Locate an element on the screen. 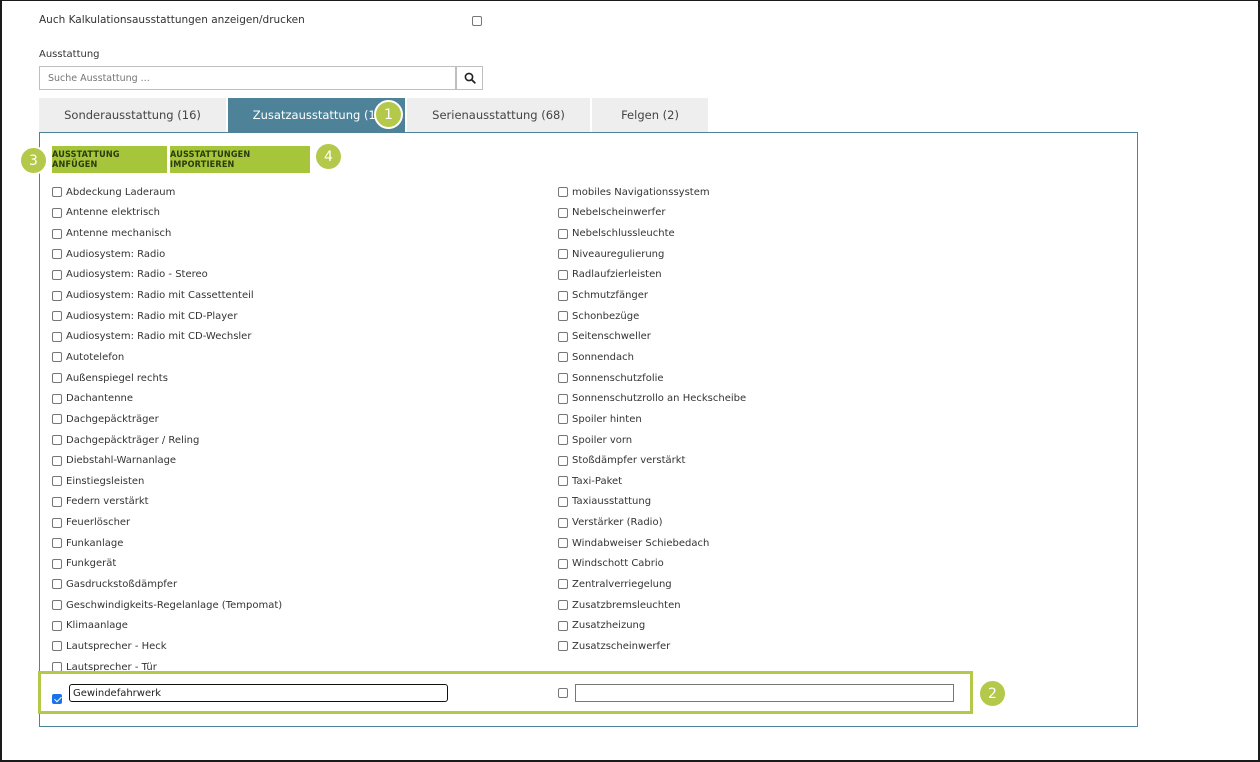  equipment-item: Außenspiegel rechts is located at coordinates (167, 378).